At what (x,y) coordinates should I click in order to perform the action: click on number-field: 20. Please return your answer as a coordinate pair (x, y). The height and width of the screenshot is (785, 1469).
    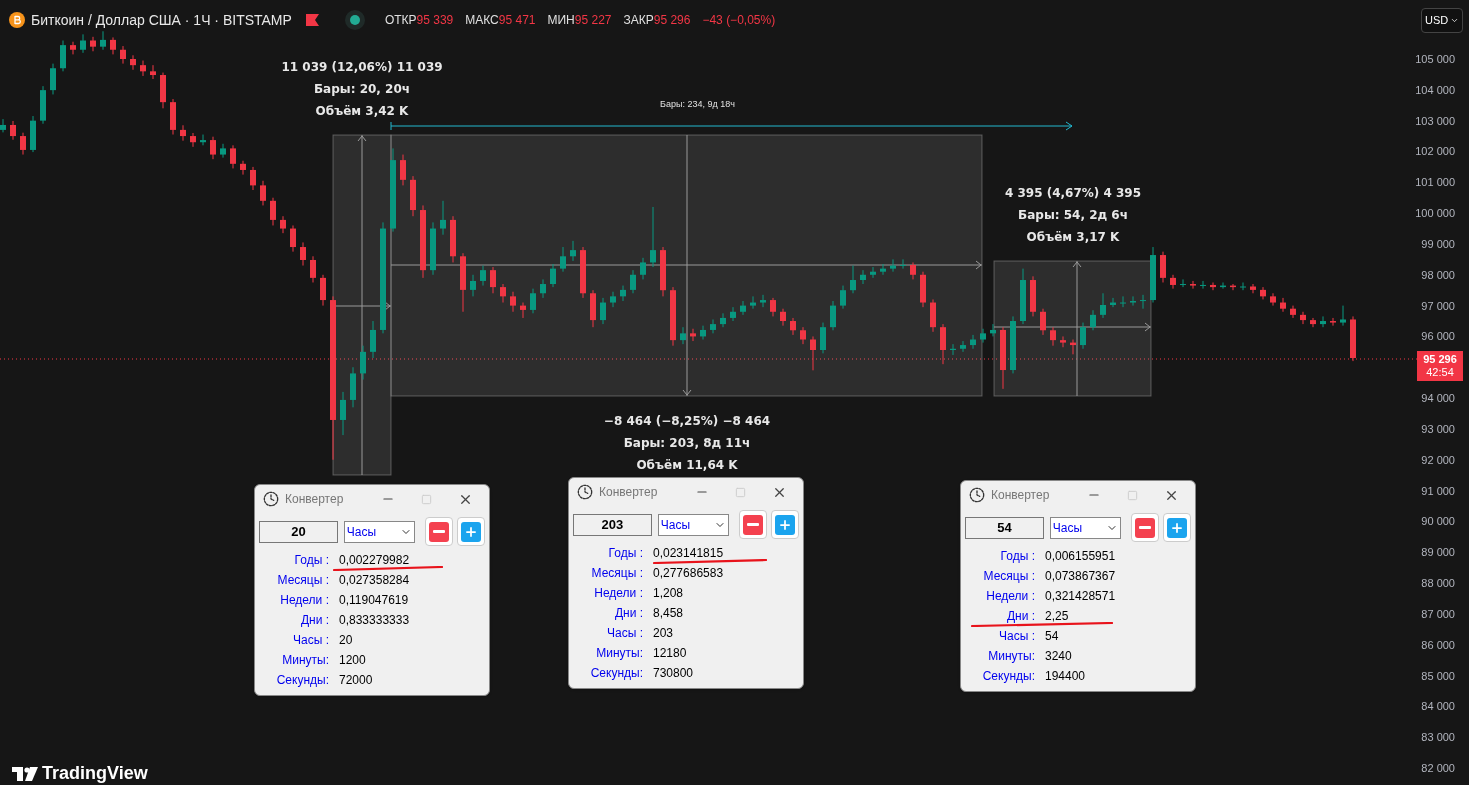
    Looking at the image, I should click on (298, 531).